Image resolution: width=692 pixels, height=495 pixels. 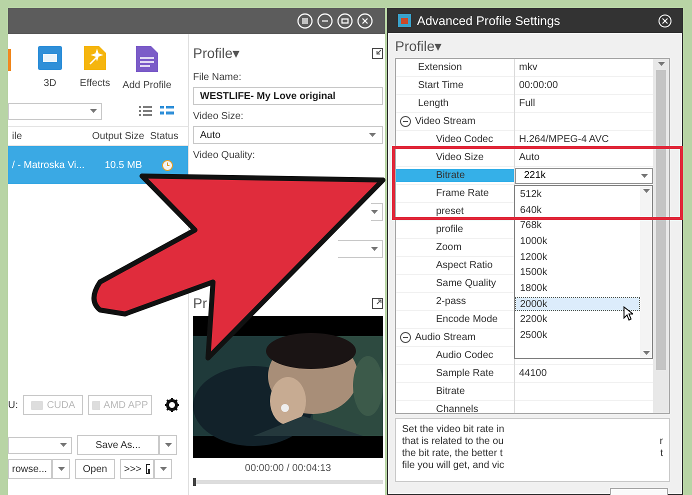 What do you see at coordinates (455, 103) in the screenshot?
I see `property-name: Length` at bounding box center [455, 103].